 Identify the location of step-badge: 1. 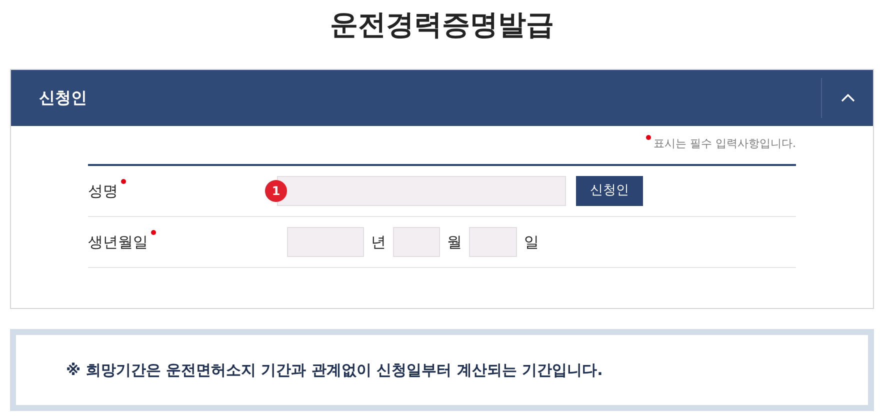
(276, 191).